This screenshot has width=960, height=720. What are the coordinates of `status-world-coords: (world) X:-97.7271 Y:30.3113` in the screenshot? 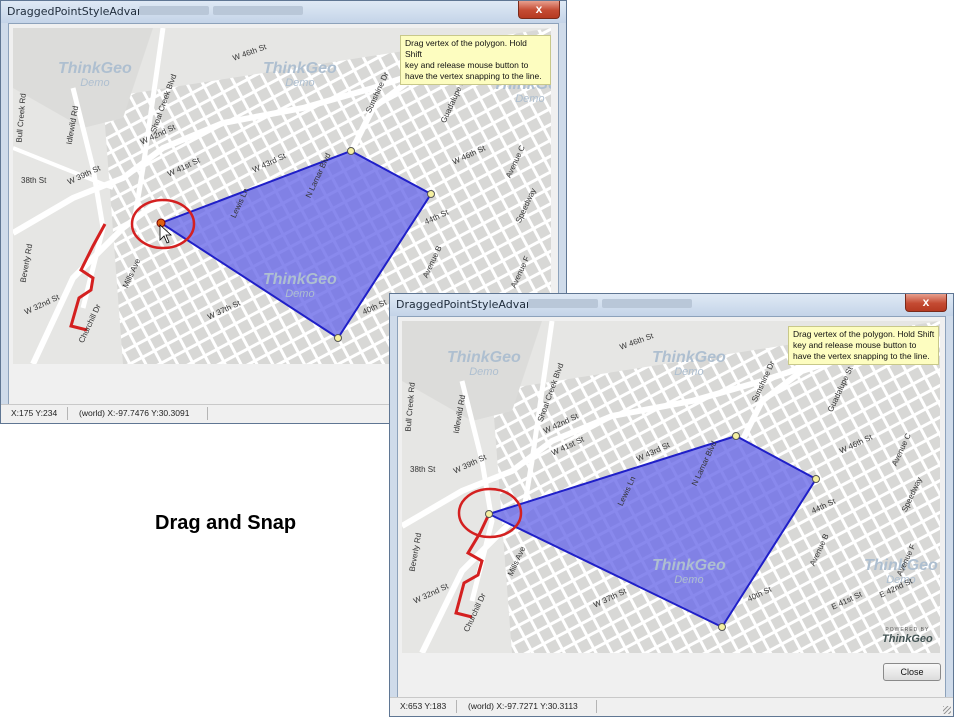 It's located at (523, 706).